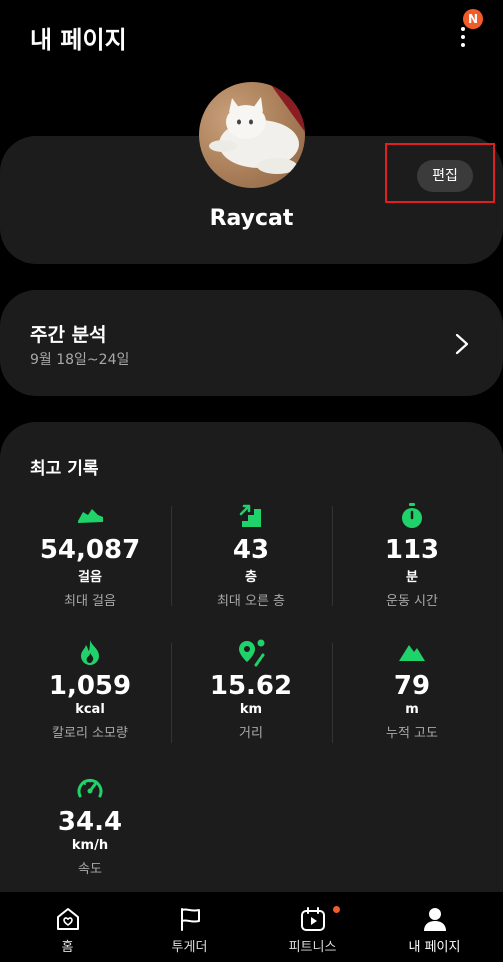 The height and width of the screenshot is (962, 503). Describe the element at coordinates (336, 909) in the screenshot. I see `fitness-new-dot` at that location.